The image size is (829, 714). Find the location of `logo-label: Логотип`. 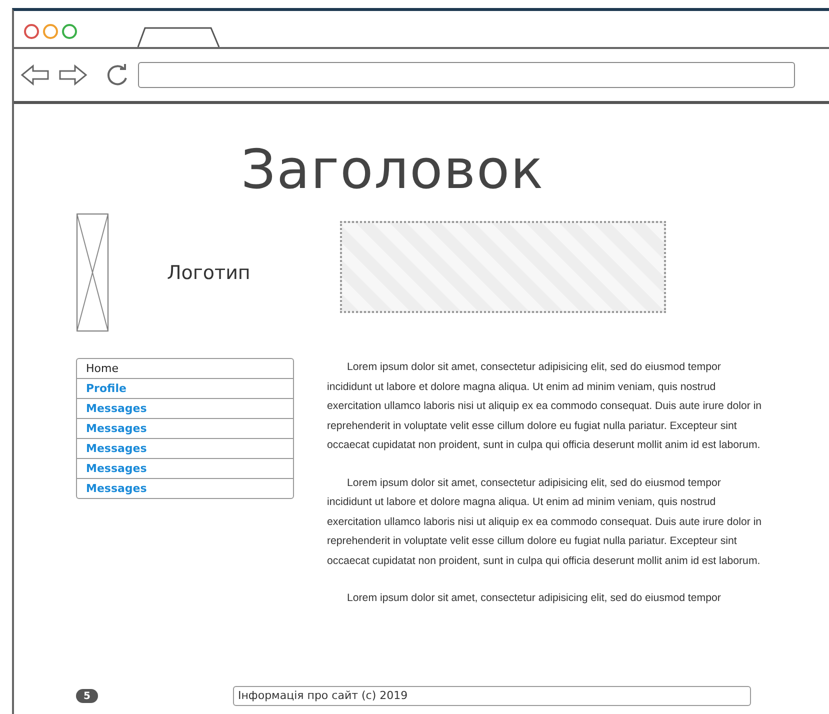

logo-label: Логотип is located at coordinates (209, 273).